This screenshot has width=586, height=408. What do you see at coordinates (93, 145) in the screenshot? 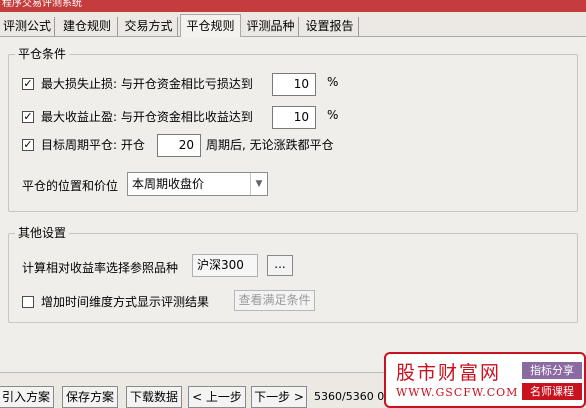
I see `period-close-label: 目标周期平仓: 开仓` at bounding box center [93, 145].